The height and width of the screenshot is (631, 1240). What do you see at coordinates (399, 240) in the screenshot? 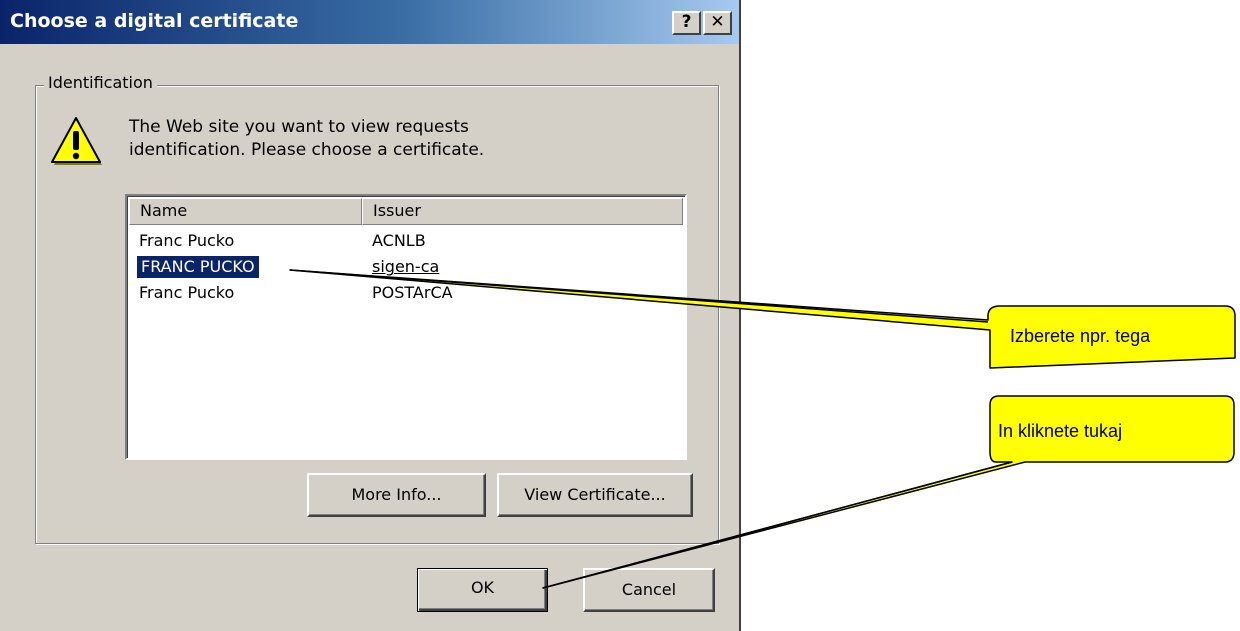
I see `certificate-issuer: ACNLB` at bounding box center [399, 240].